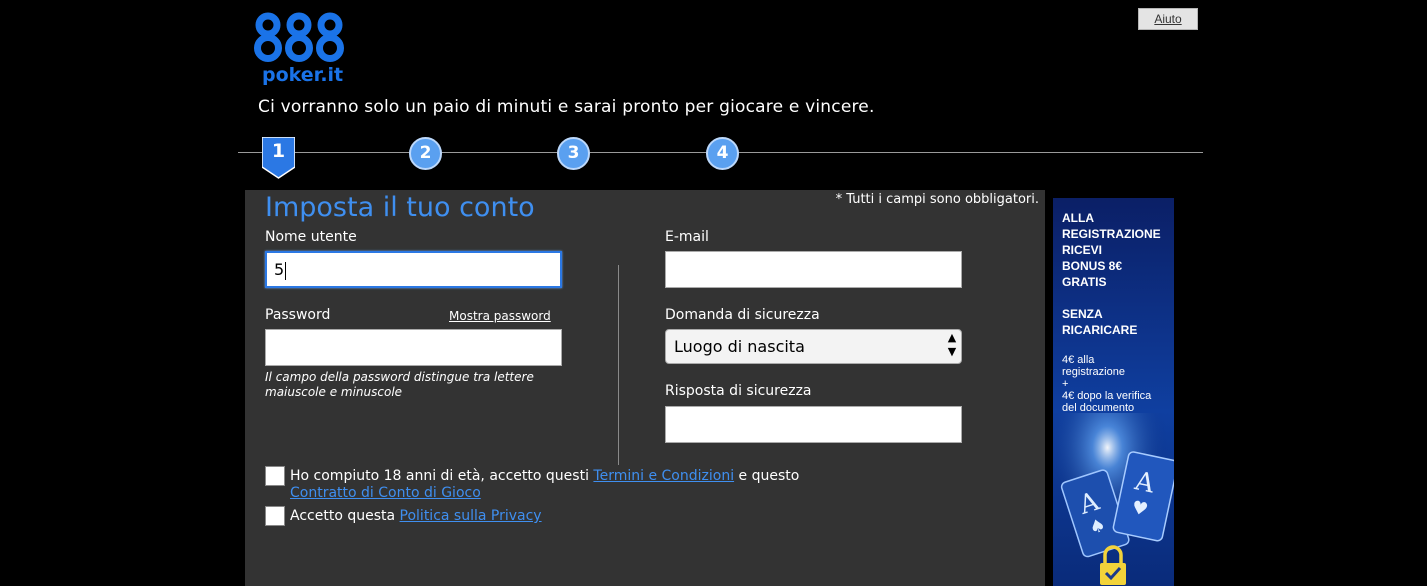  What do you see at coordinates (275, 516) in the screenshot?
I see `privacy-checkbox` at bounding box center [275, 516].